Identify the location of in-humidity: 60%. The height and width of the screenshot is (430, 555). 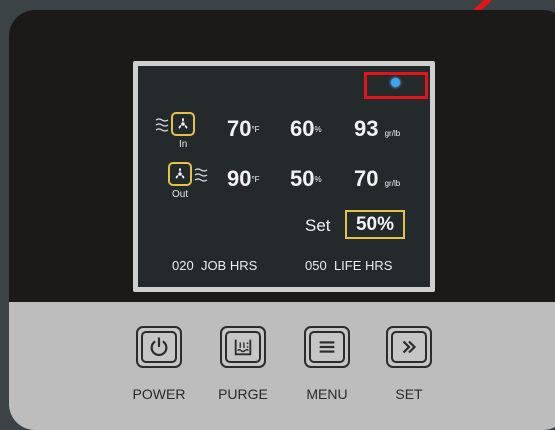
(306, 128).